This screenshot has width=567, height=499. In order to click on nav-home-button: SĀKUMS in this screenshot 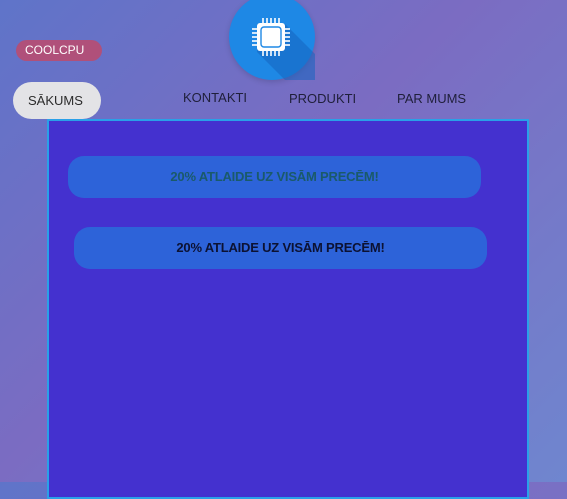, I will do `click(57, 100)`.